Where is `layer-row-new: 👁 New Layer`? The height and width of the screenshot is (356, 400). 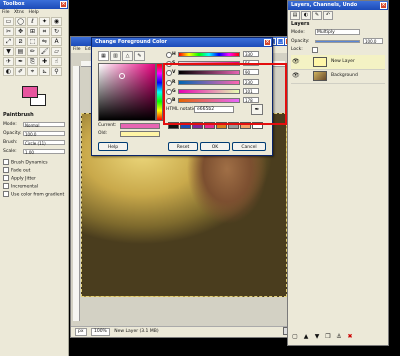 layer-row-new: 👁 New Layer is located at coordinates (338, 62).